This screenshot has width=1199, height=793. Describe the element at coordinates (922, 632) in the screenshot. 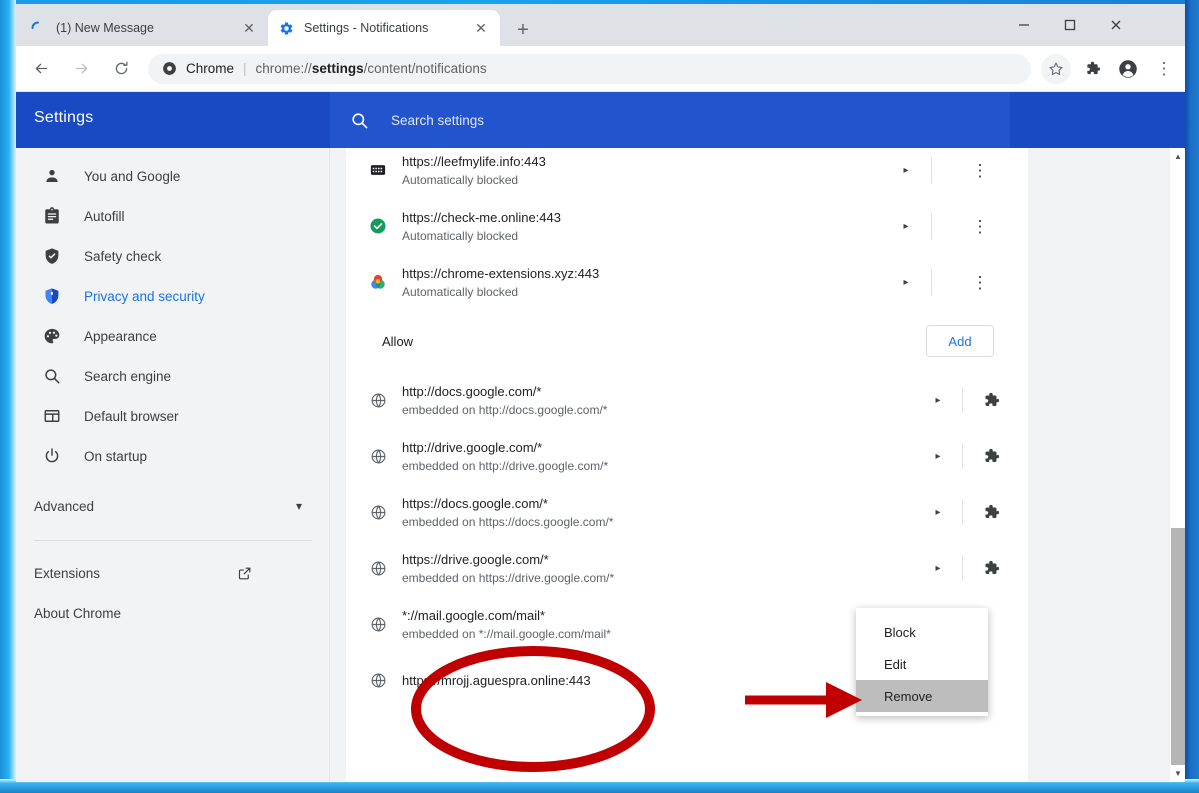

I see `context-menu-item-block: Block` at that location.